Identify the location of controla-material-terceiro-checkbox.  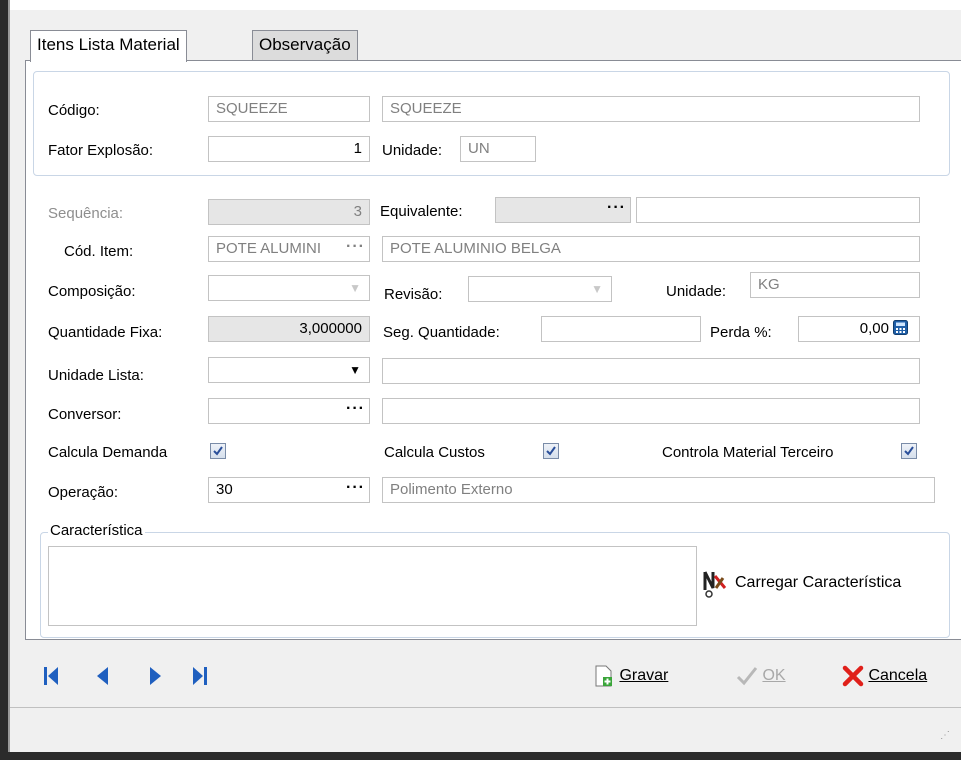
(909, 451).